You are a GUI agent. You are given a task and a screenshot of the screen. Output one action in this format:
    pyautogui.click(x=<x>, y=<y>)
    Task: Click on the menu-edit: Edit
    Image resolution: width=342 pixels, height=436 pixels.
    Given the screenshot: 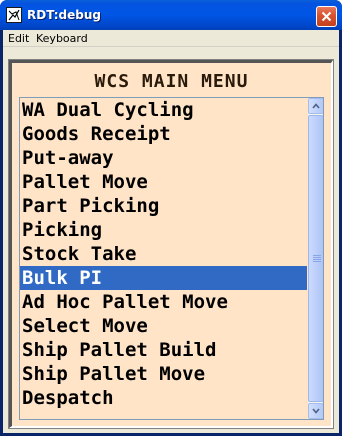 What is the action you would take?
    pyautogui.click(x=18, y=38)
    